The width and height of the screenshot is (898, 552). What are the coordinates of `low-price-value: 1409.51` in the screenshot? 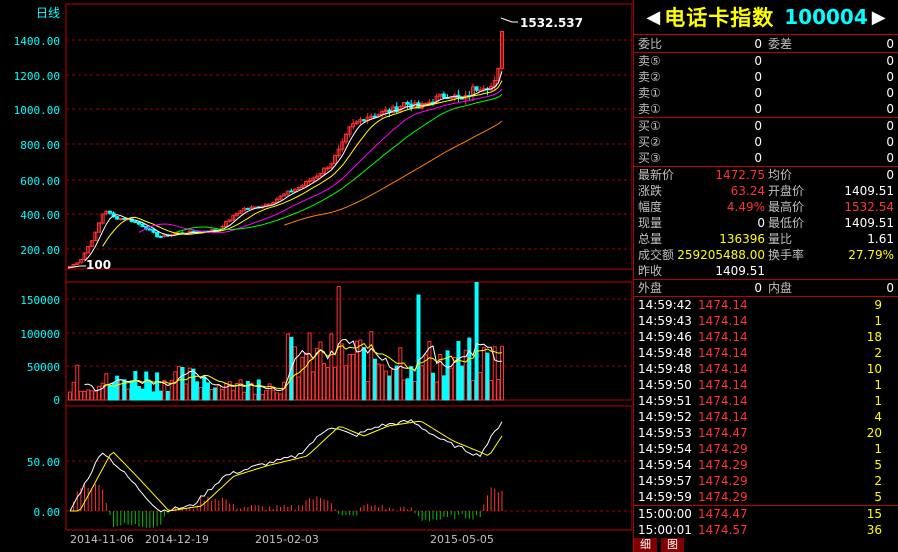 It's located at (869, 223).